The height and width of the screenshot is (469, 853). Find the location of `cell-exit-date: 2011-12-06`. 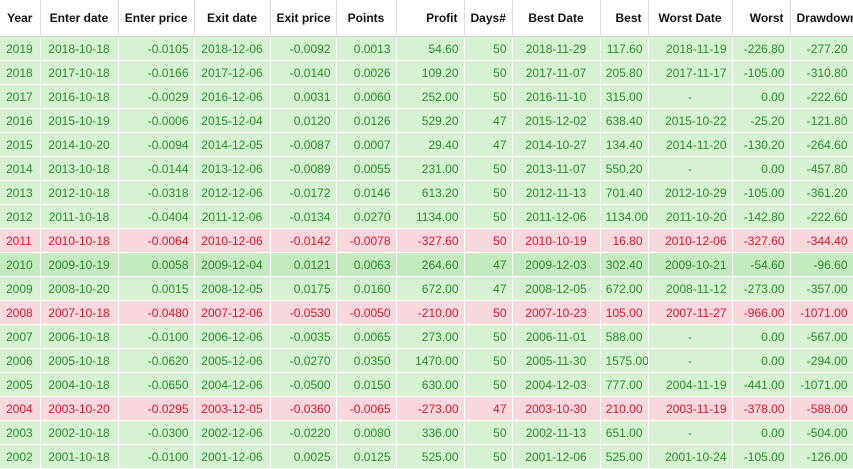

cell-exit-date: 2011-12-06 is located at coordinates (232, 216).